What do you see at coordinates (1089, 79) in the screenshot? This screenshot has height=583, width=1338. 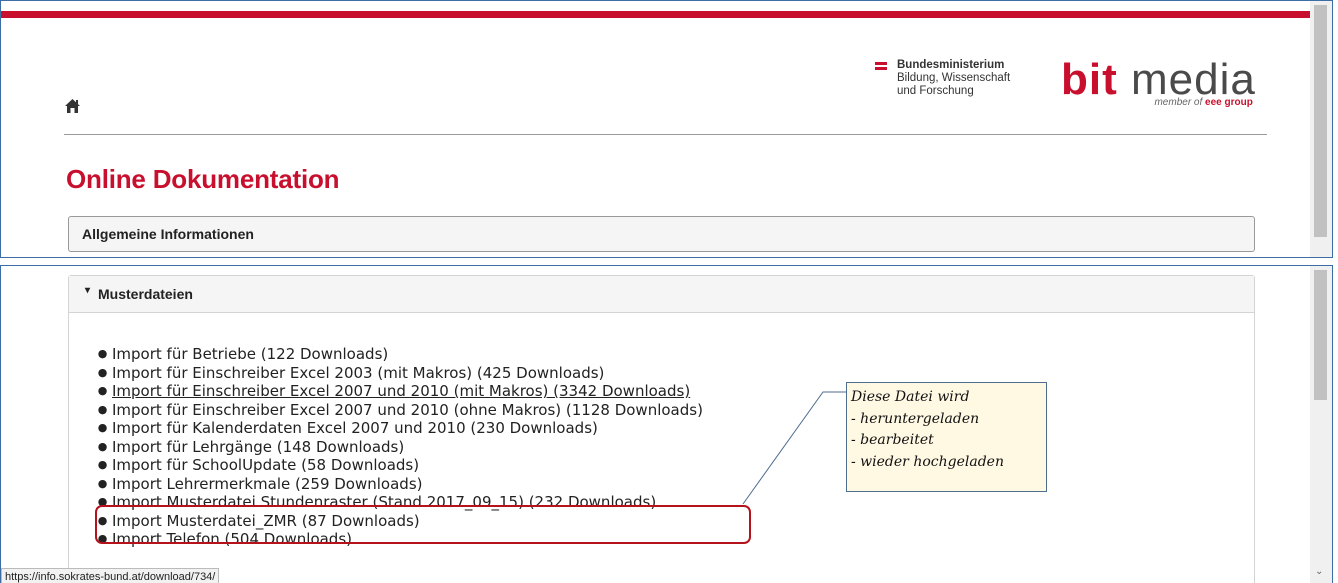 I see `brand-bit: bit` at bounding box center [1089, 79].